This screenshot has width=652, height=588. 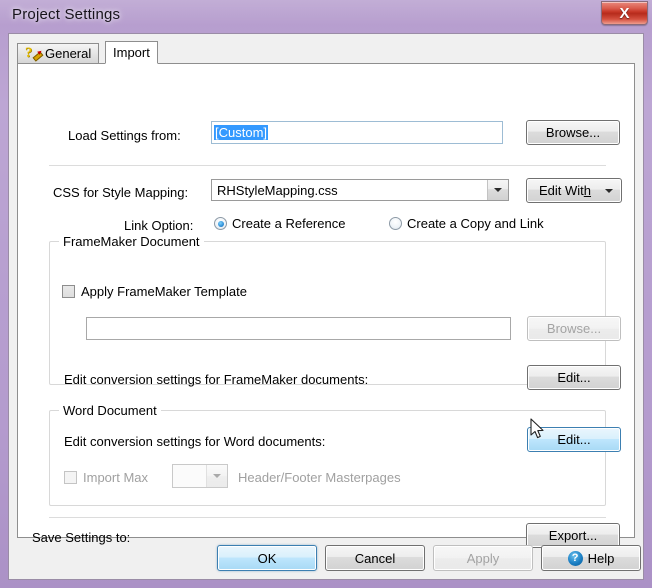 I want to click on radio-create-a-copy-and-link: Create a Copy and Link, so click(x=466, y=223).